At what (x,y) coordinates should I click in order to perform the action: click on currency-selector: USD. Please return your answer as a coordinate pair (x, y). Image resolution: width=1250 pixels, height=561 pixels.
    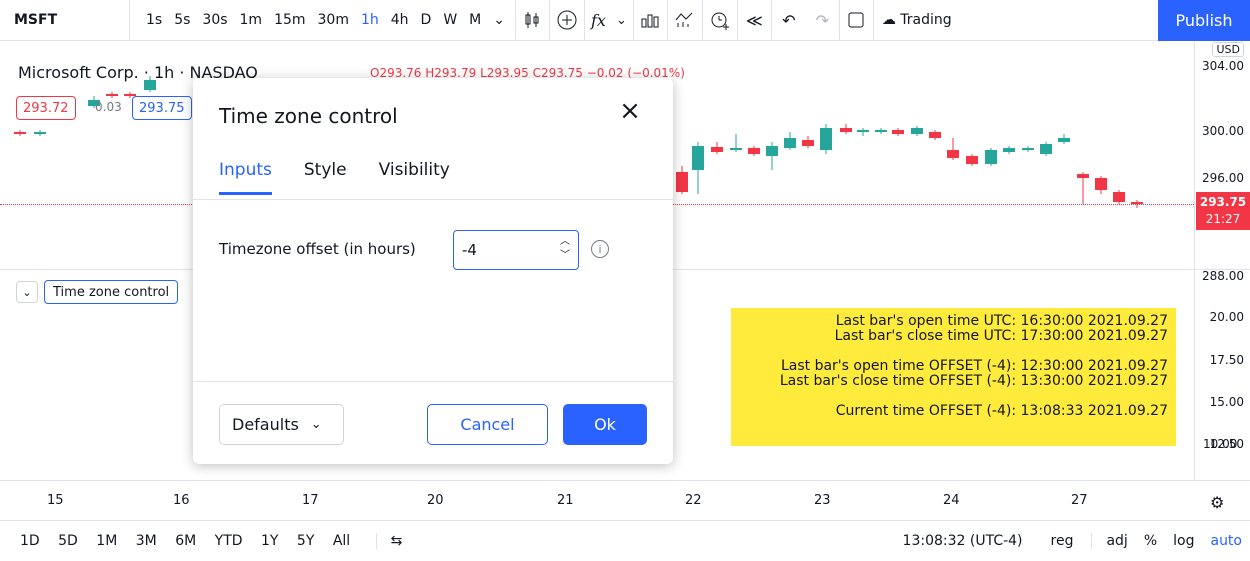
    Looking at the image, I should click on (1228, 49).